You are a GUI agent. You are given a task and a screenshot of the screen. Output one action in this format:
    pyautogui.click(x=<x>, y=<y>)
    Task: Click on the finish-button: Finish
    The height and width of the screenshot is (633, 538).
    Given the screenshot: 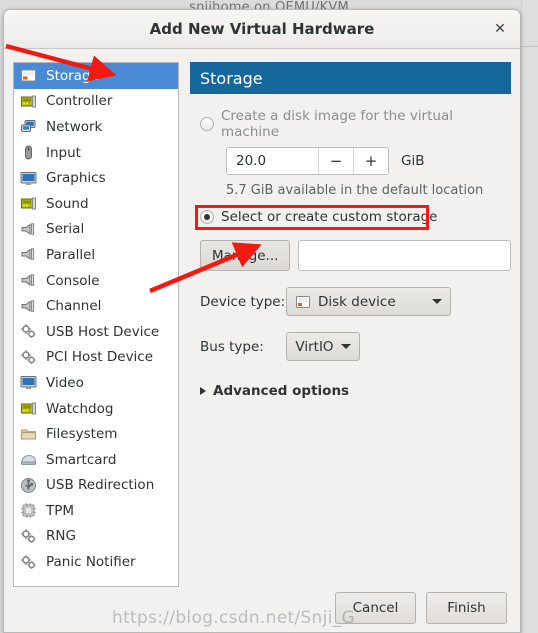 What is the action you would take?
    pyautogui.click(x=466, y=608)
    